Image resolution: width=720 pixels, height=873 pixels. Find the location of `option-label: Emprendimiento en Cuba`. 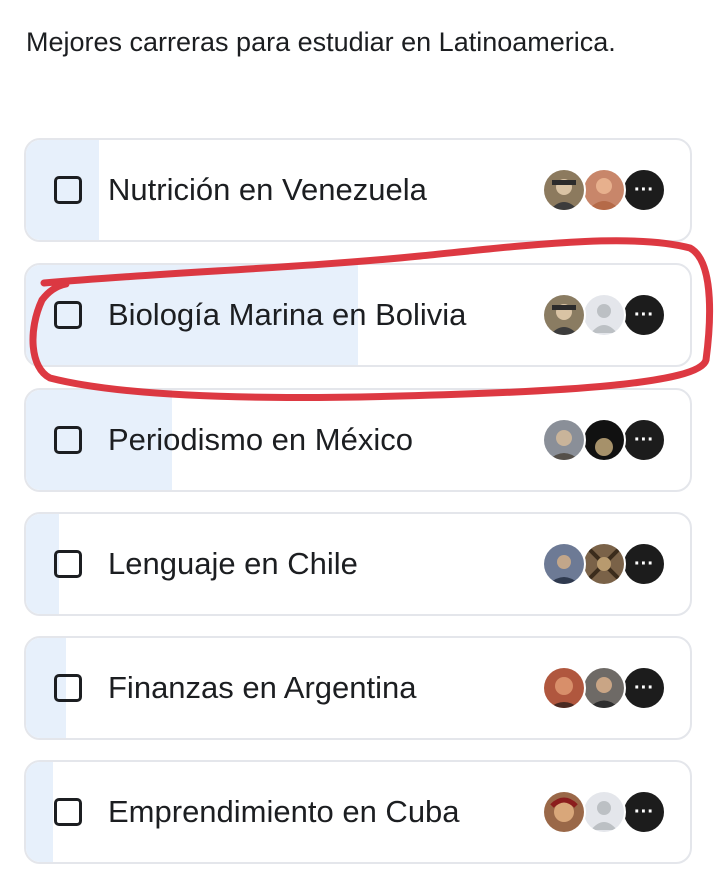

option-label: Emprendimiento en Cuba is located at coordinates (284, 811).